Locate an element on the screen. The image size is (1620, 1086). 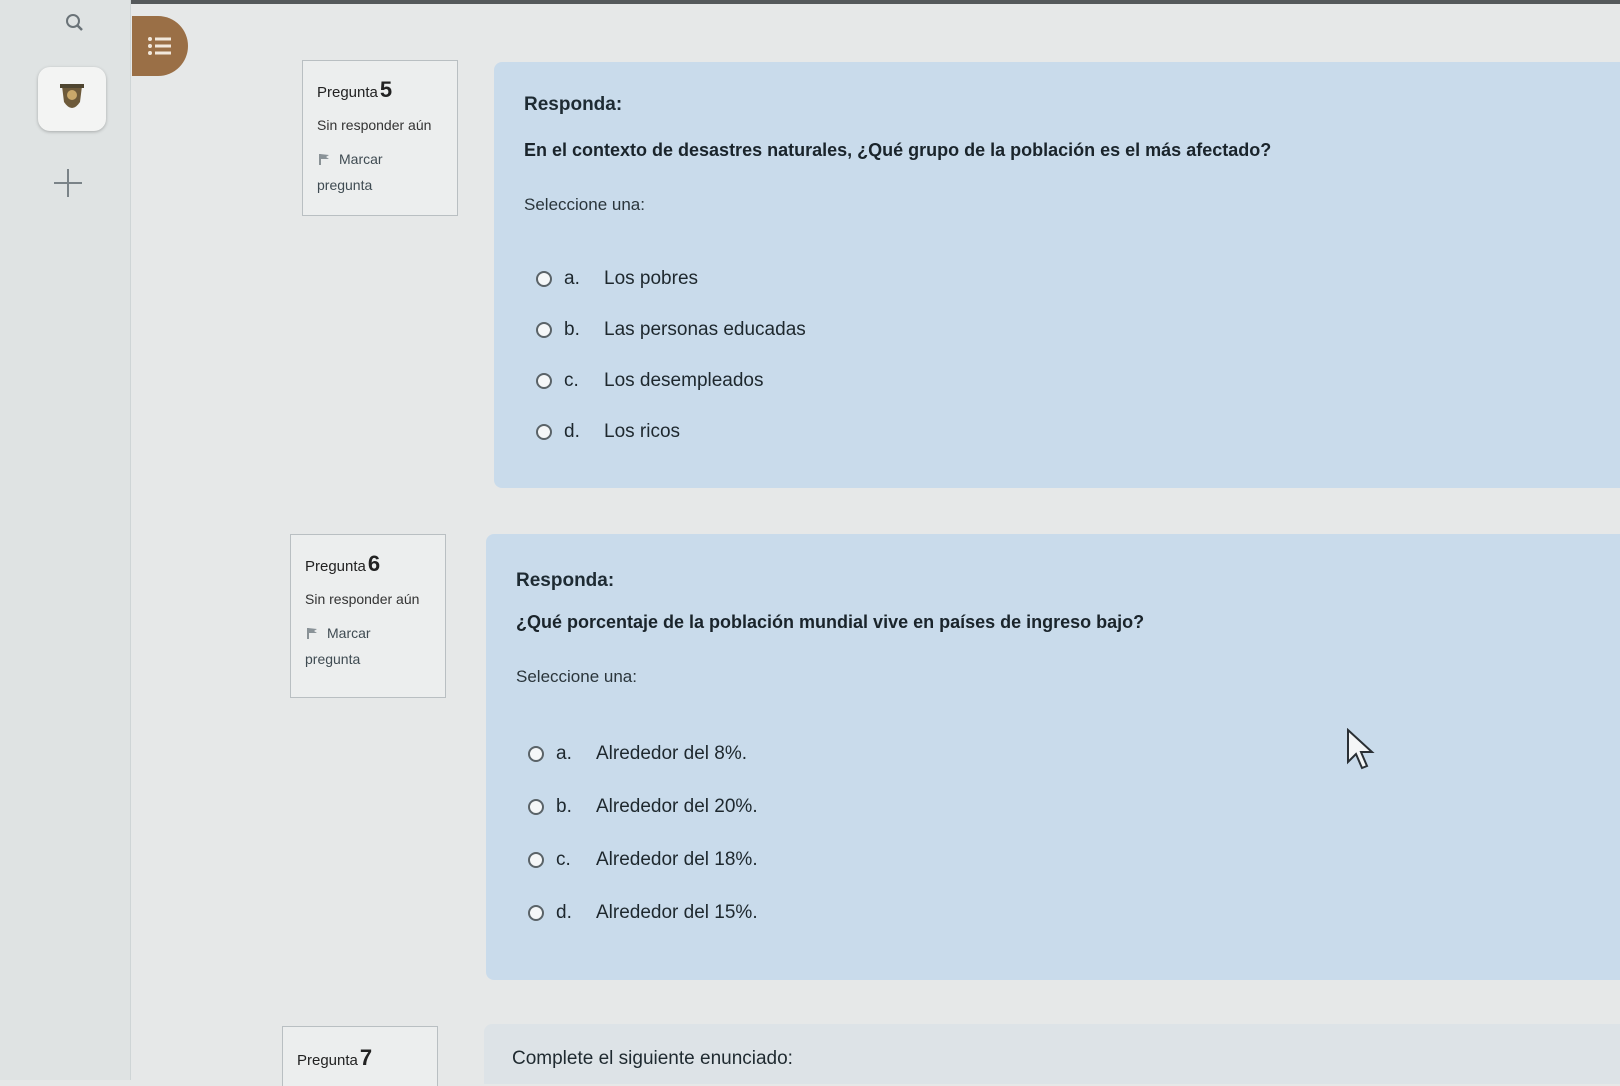
option-a: a. Los pobres is located at coordinates (1078, 278).